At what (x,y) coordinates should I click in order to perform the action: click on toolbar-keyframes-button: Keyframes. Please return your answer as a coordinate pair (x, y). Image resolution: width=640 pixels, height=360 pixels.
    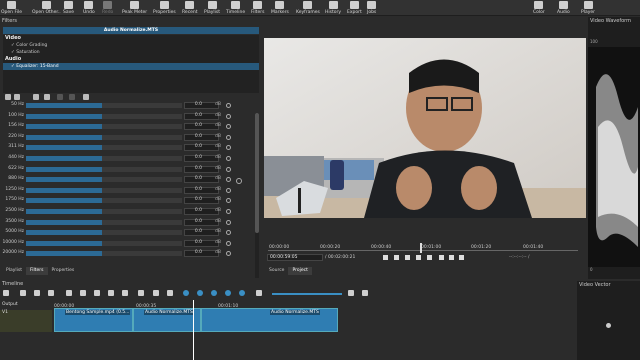
    Looking at the image, I should click on (308, 8).